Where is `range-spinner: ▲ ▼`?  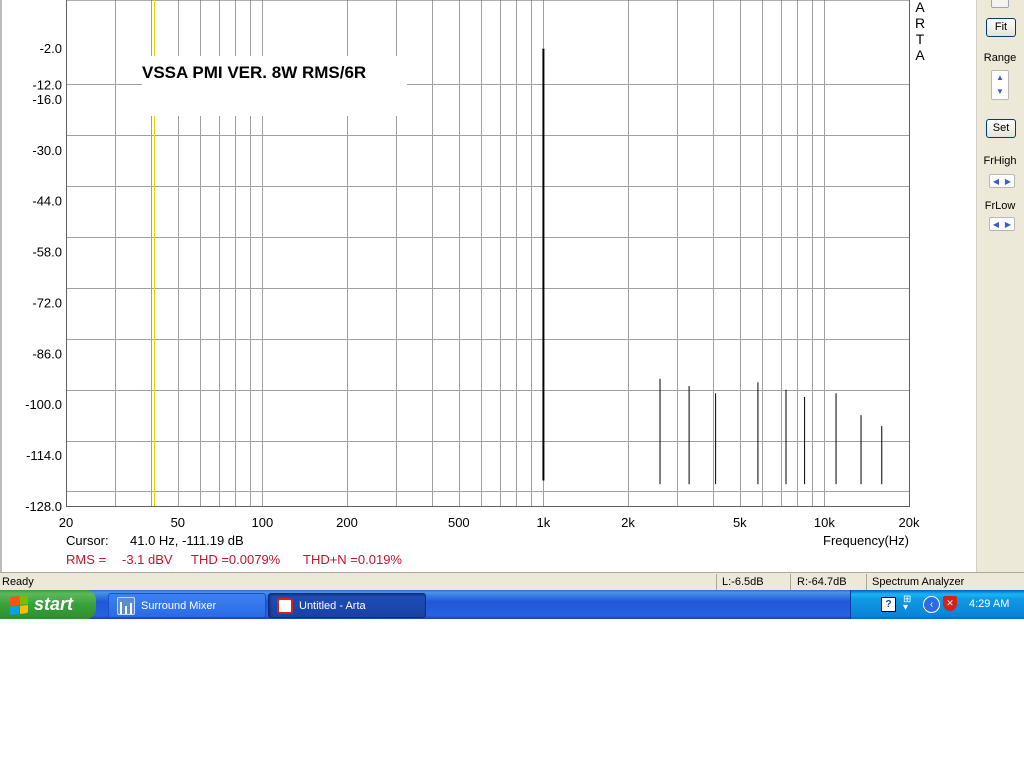
range-spinner: ▲ ▼ is located at coordinates (1000, 85).